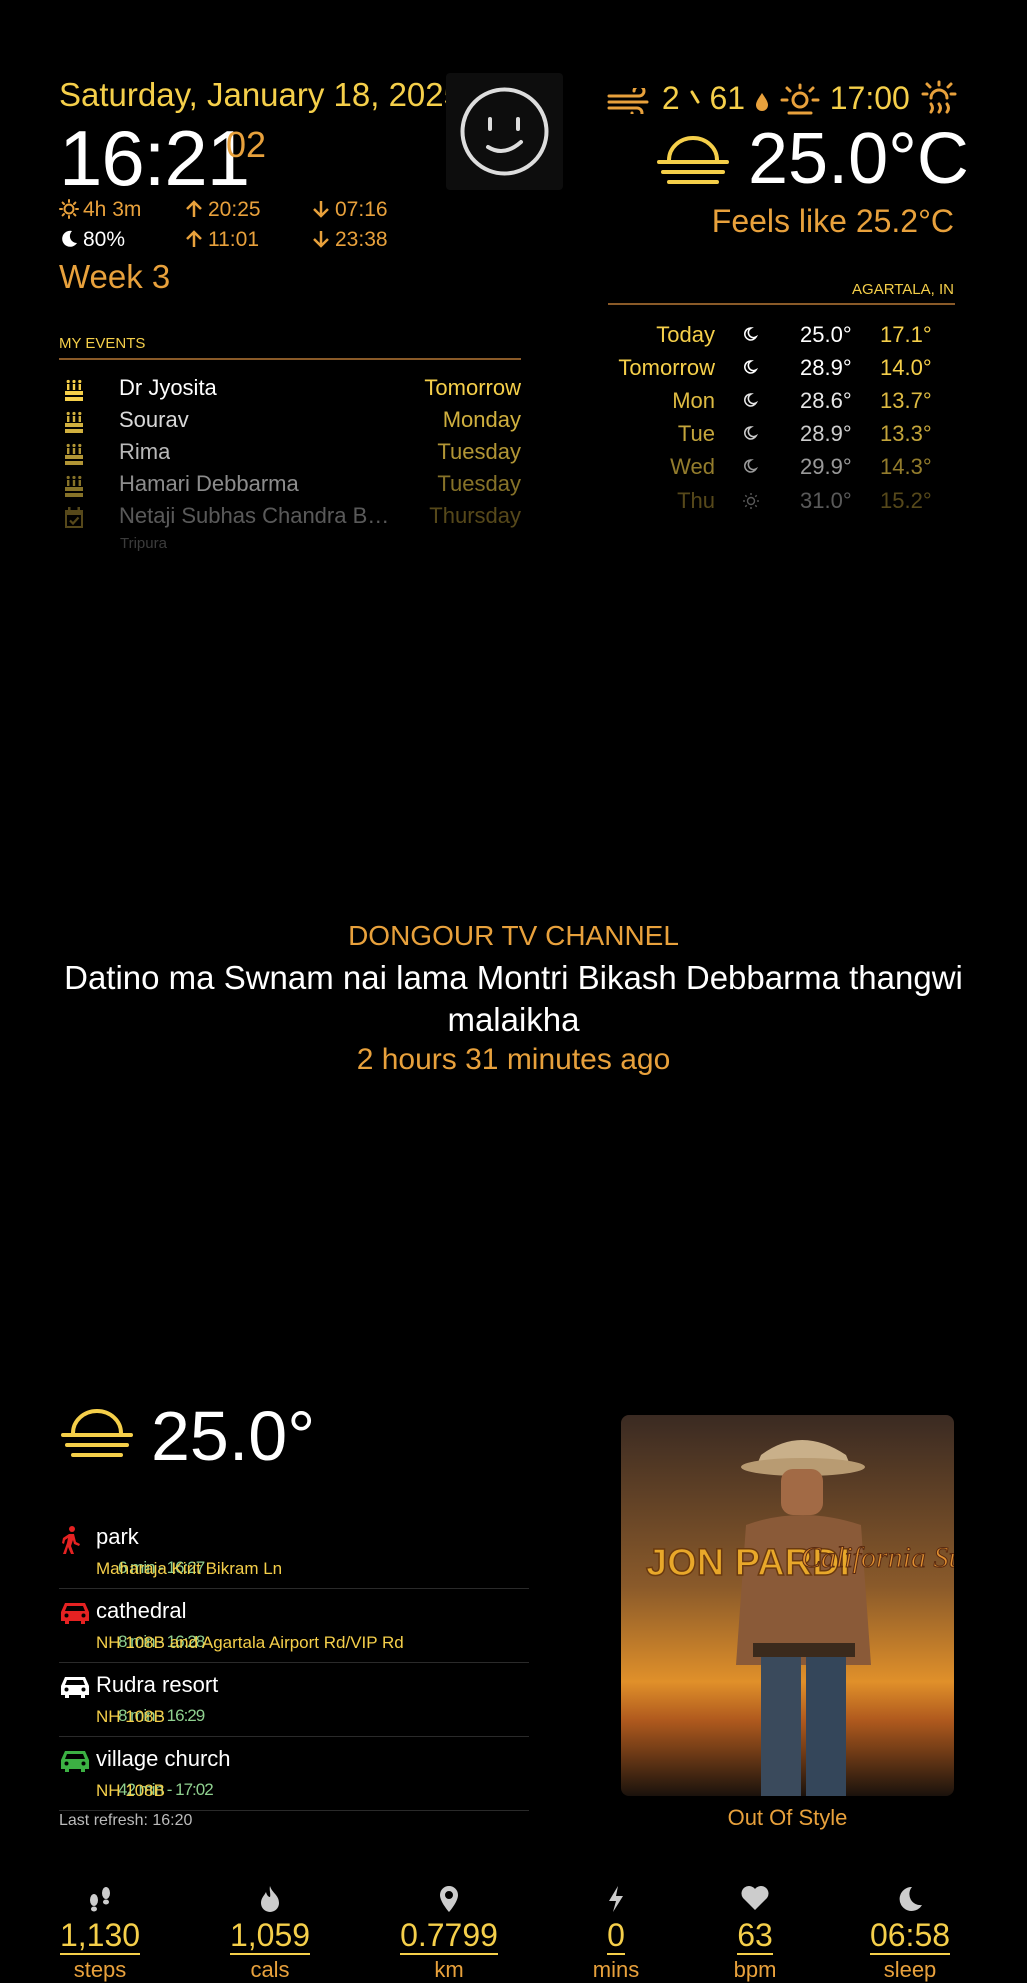  What do you see at coordinates (481, 419) in the screenshot?
I see `event-when: Monday` at bounding box center [481, 419].